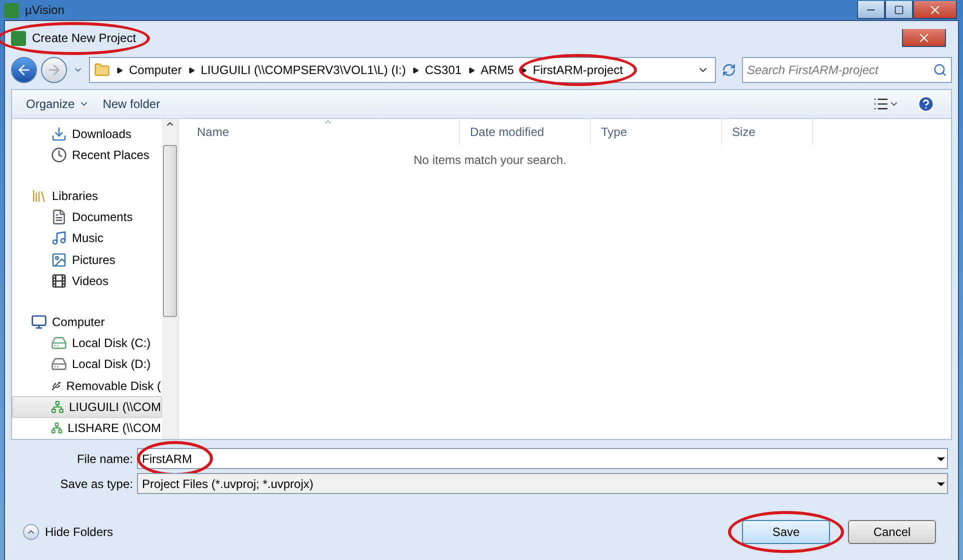  Describe the element at coordinates (78, 321) in the screenshot. I see `nav-group-label: Computer` at that location.